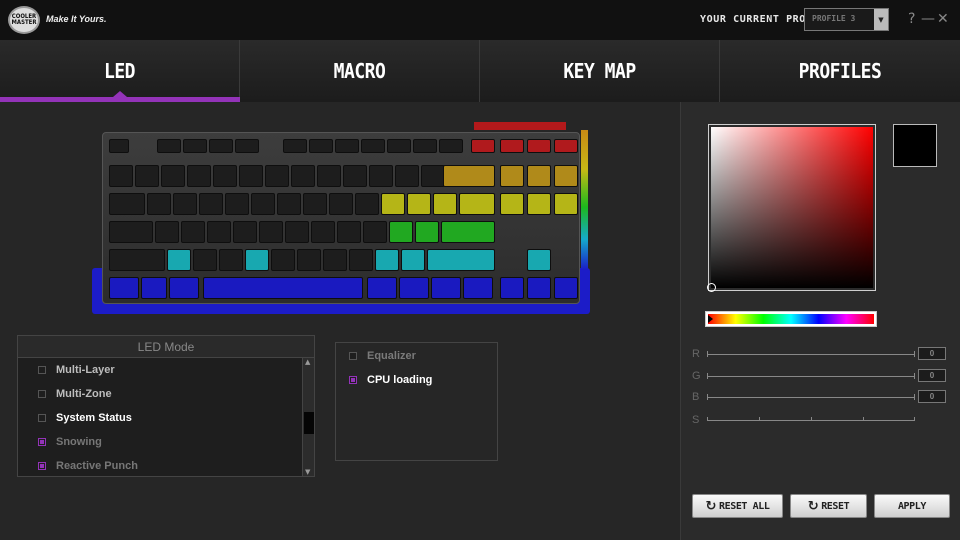  Describe the element at coordinates (911, 19) in the screenshot. I see `help-button: ?` at that location.